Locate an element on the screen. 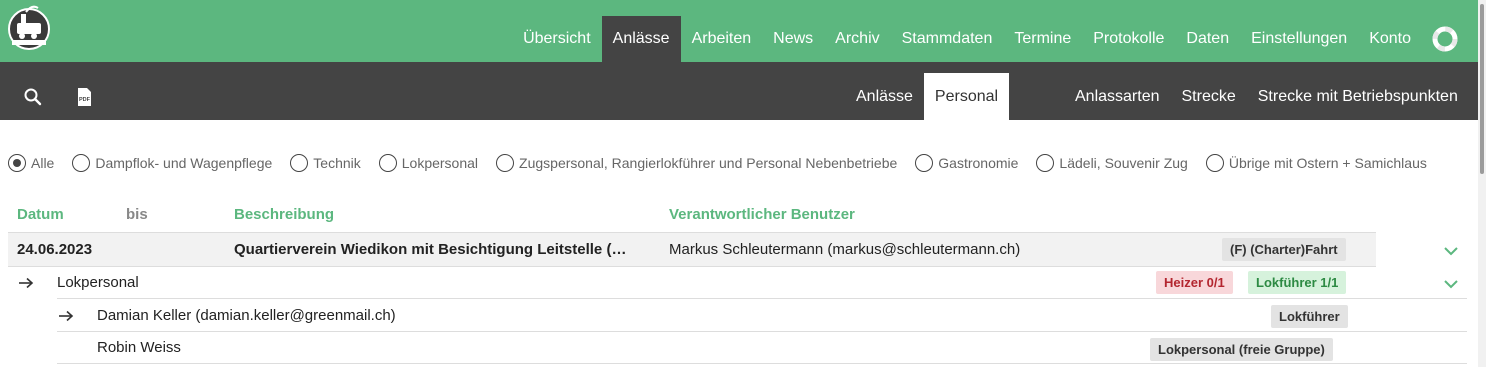 The width and height of the screenshot is (1486, 367). subtab-strecke-betriebspunkte: Strecke mit Betriebspunkten is located at coordinates (1358, 96).